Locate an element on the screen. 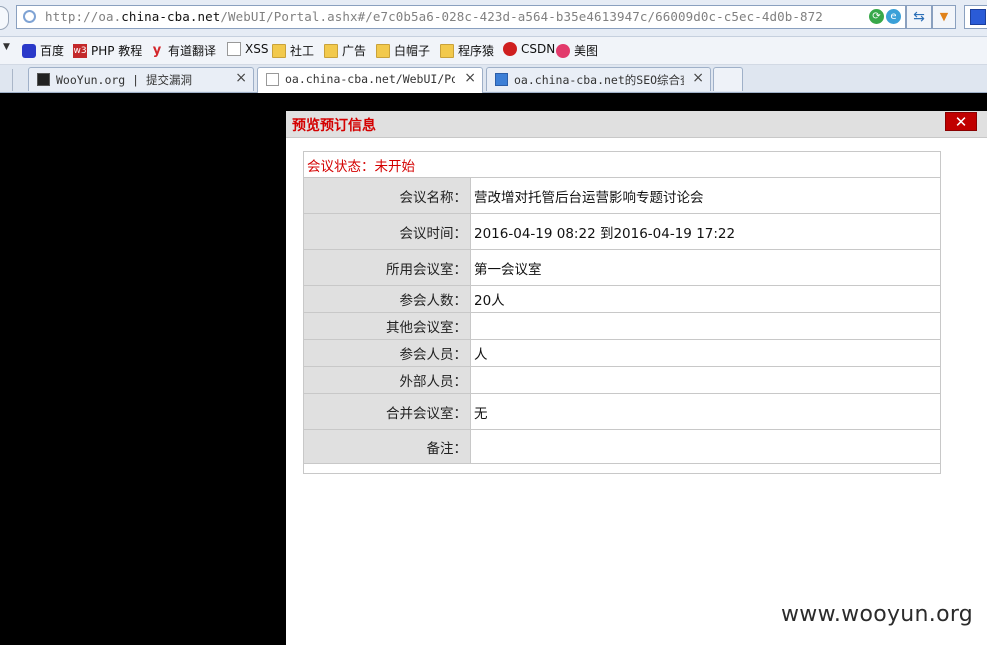 The image size is (987, 645). fav-baidu: 百度 is located at coordinates (43, 50).